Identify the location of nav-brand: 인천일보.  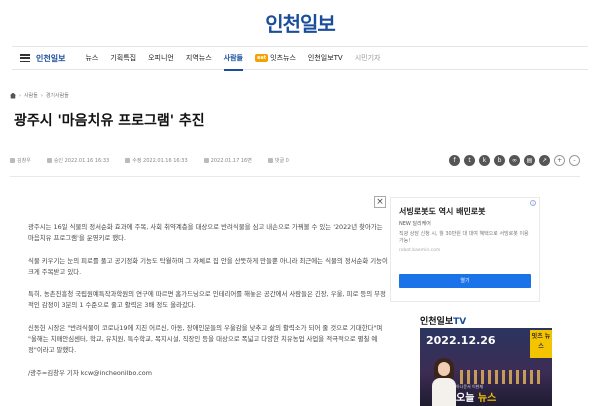
(50, 58).